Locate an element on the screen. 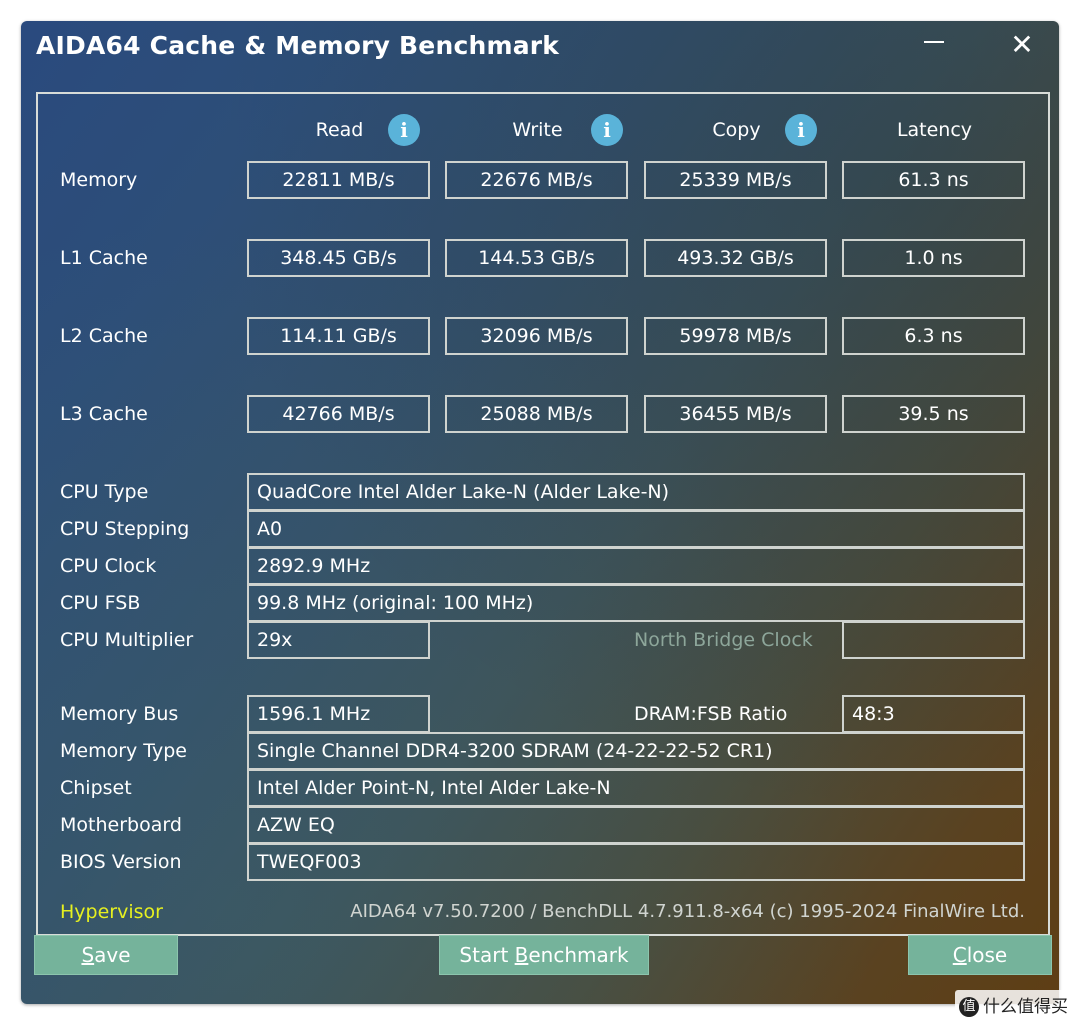  copy-info-icon: i is located at coordinates (801, 130).